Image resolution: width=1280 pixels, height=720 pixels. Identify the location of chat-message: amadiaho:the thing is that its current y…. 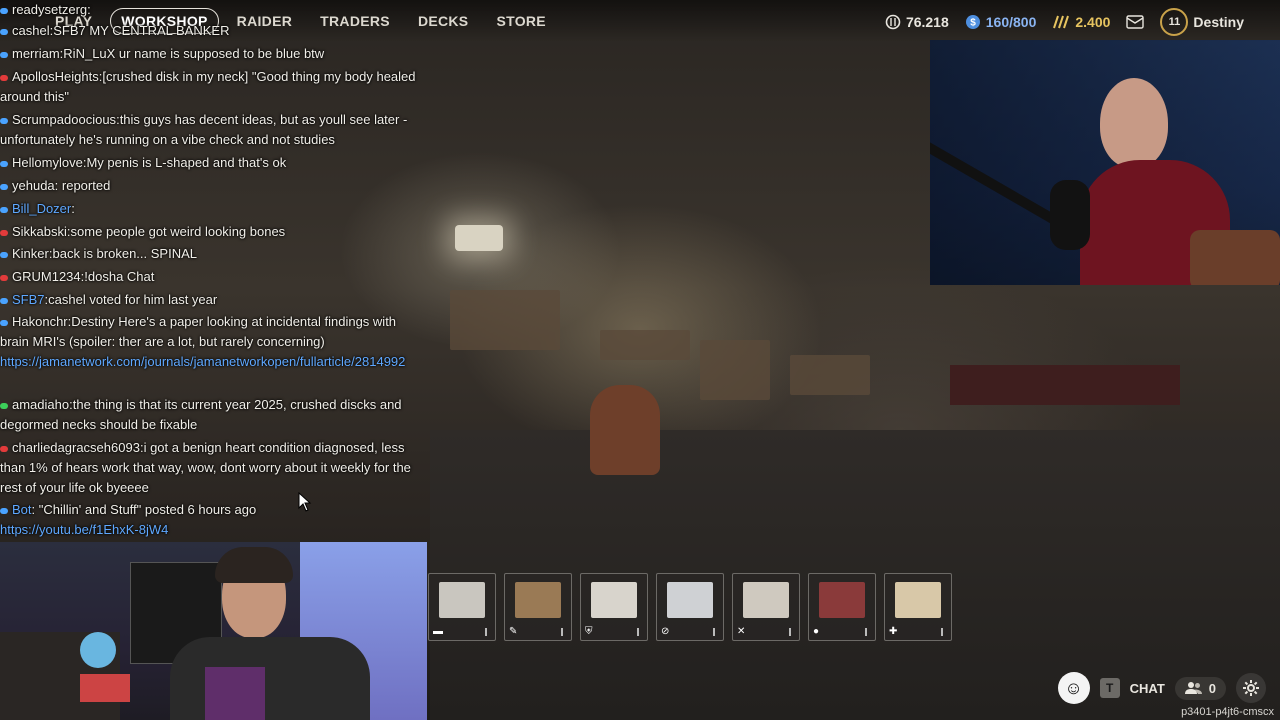
(201, 414).